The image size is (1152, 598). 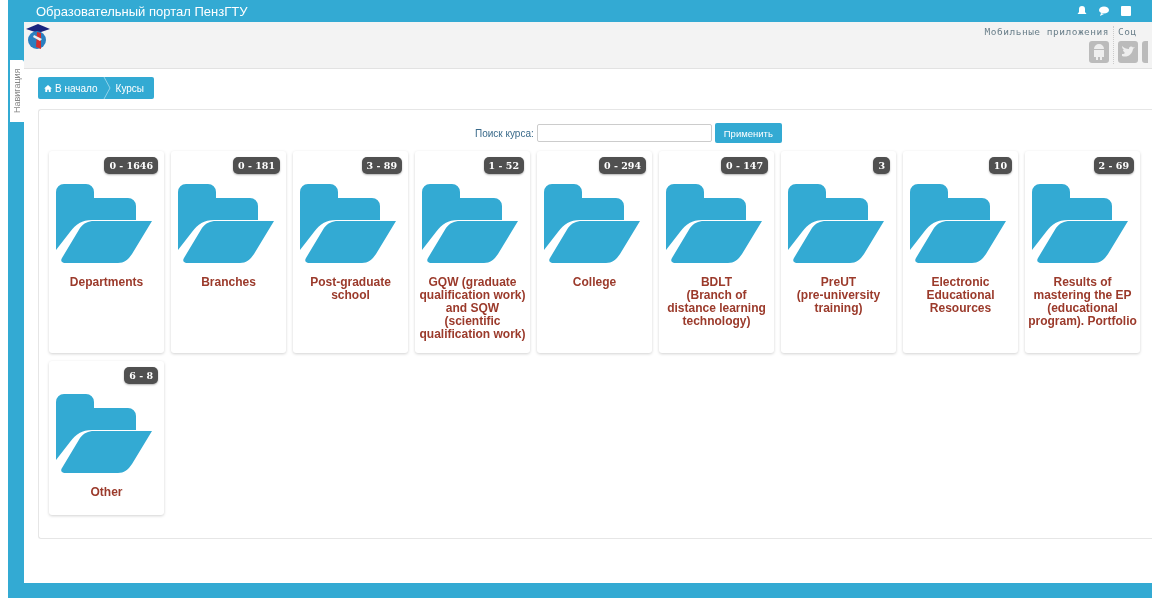 I want to click on course-count: 2 - 69, so click(x=1113, y=165).